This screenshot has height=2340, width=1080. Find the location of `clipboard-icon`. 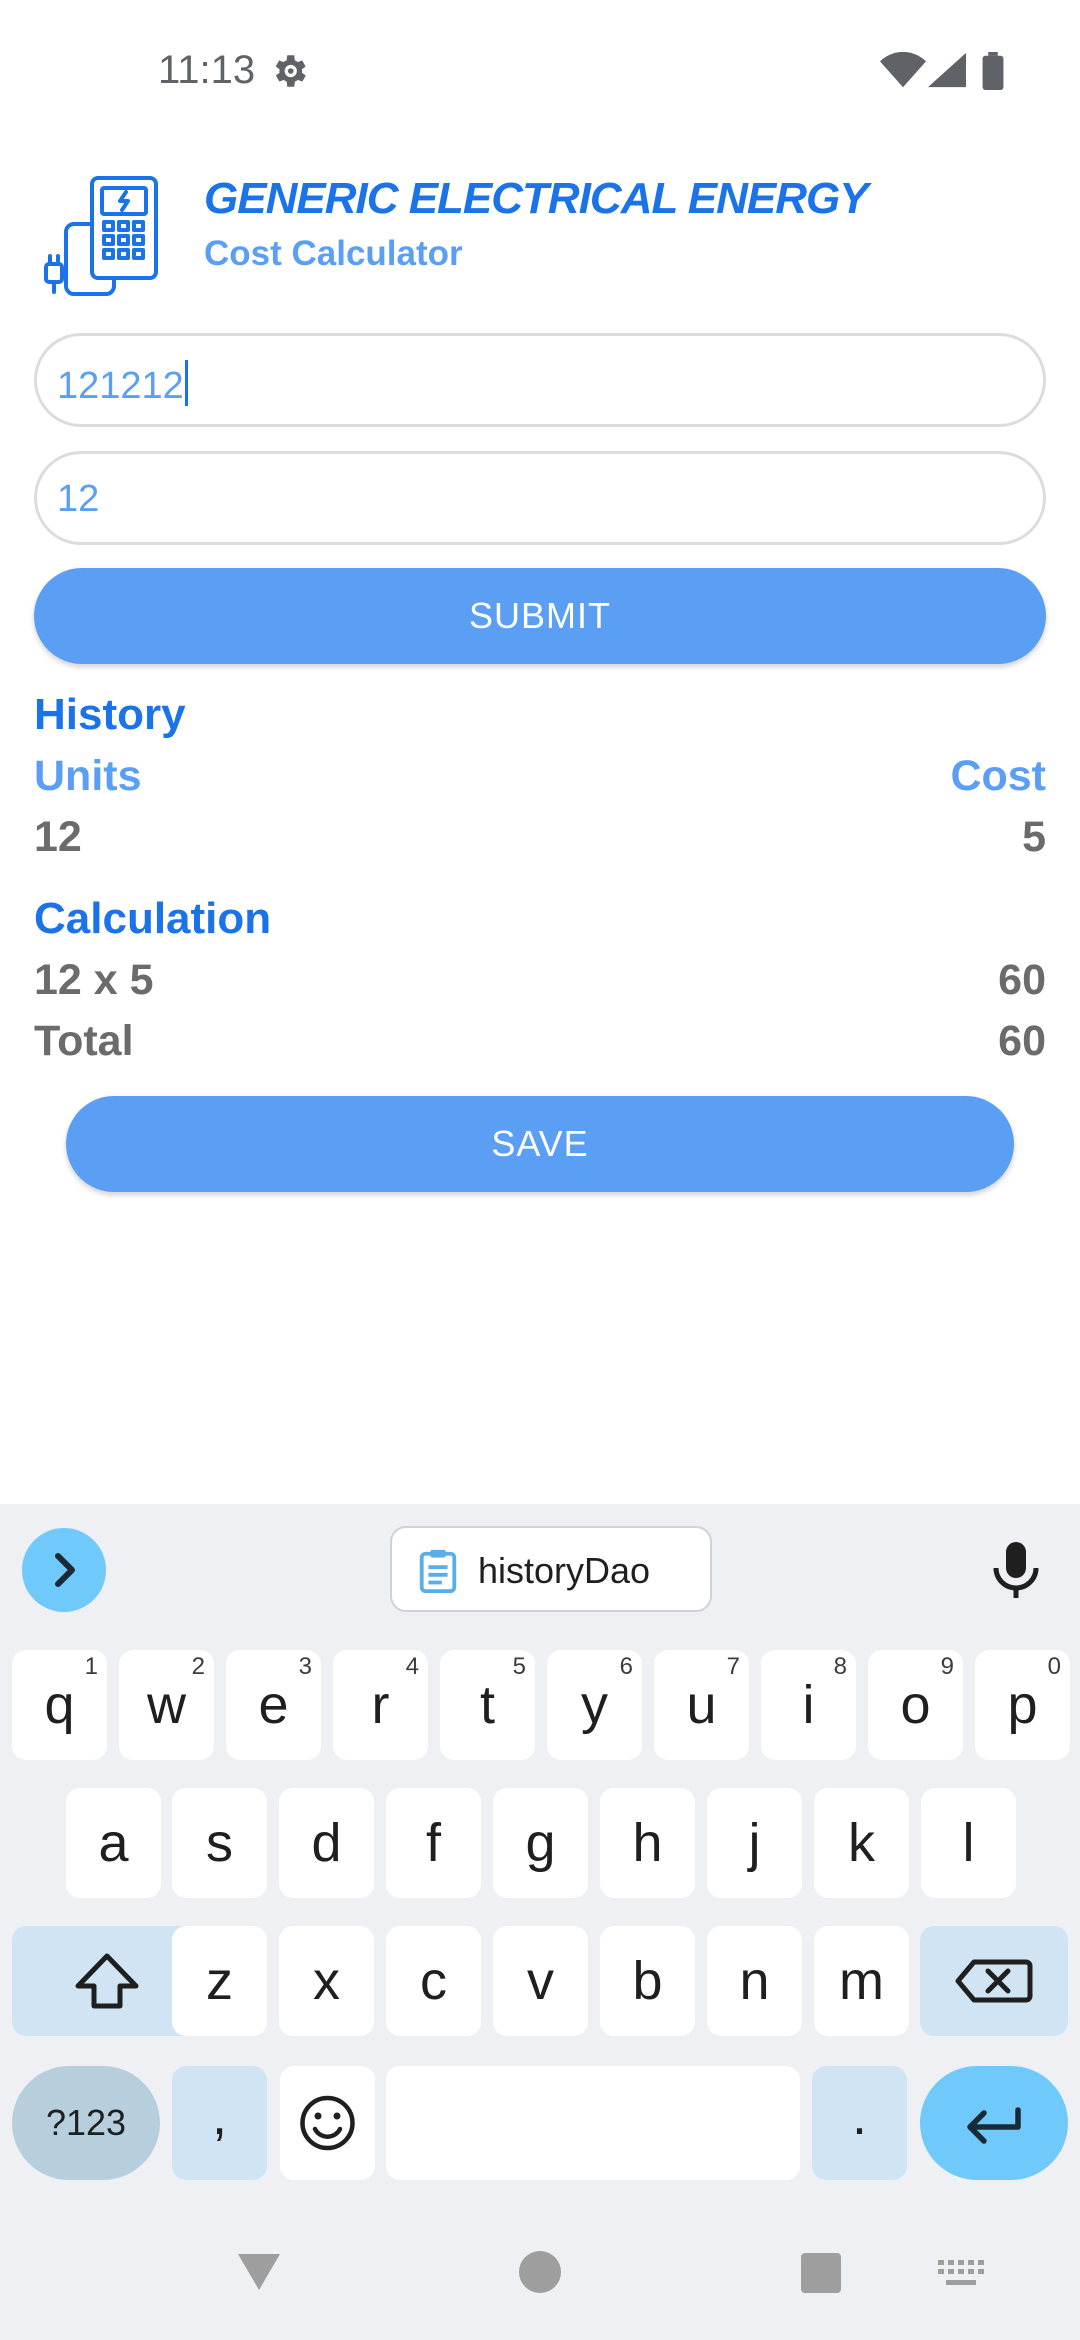

clipboard-icon is located at coordinates (438, 1571).